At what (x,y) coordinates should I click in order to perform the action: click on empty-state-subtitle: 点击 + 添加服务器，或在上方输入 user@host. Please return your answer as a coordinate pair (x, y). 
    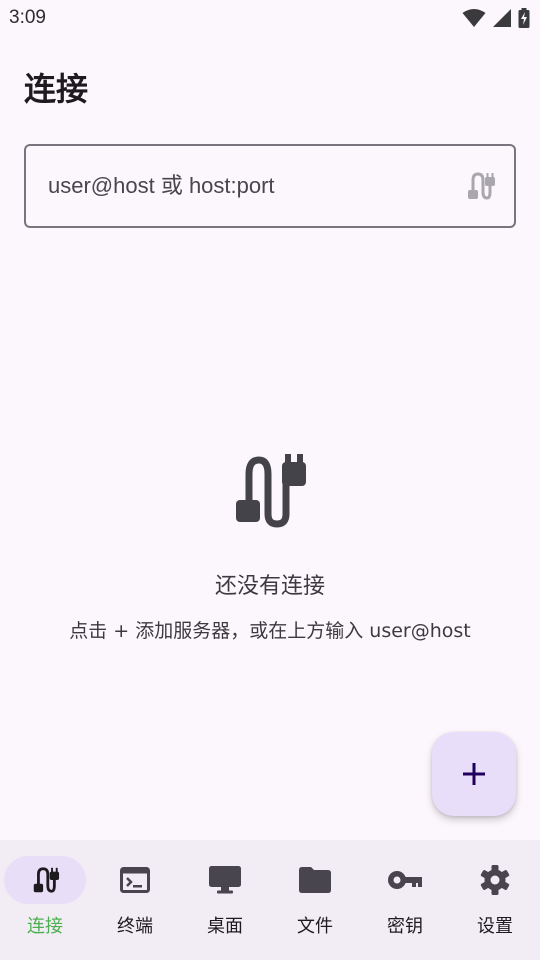
    Looking at the image, I should click on (270, 631).